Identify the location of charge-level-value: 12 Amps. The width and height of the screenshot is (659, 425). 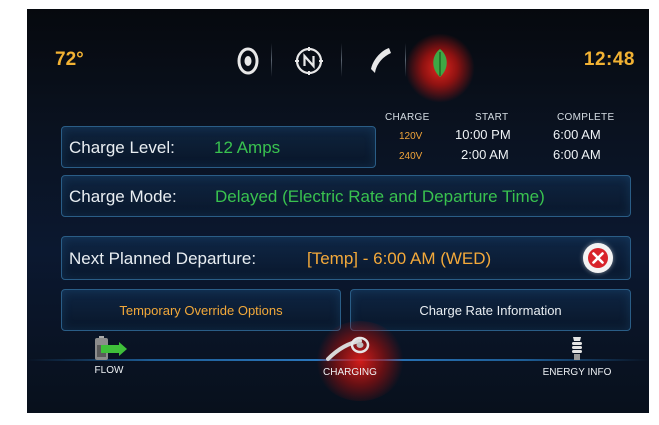
(247, 147).